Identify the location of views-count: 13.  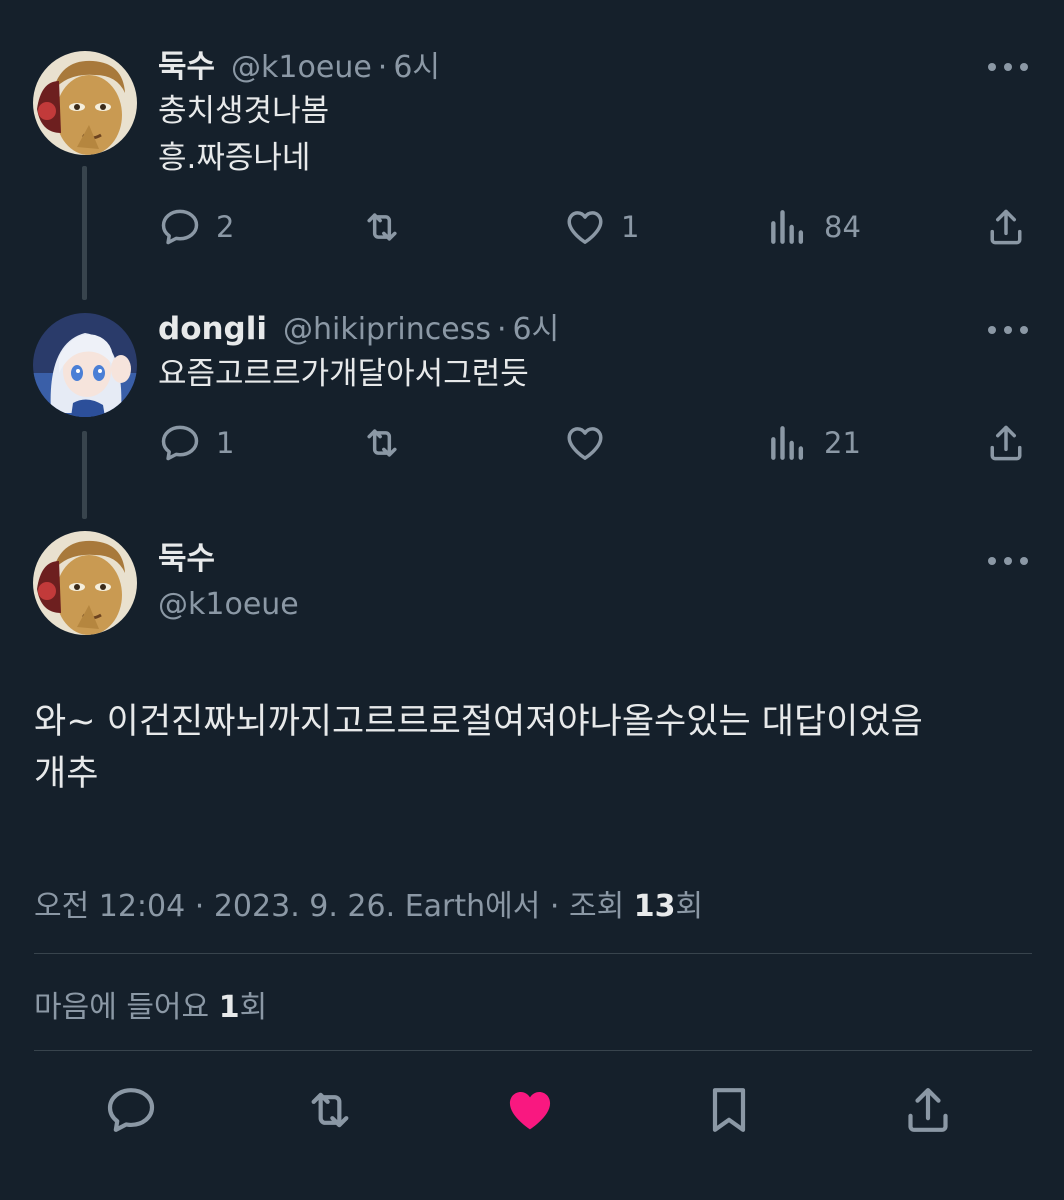
(654, 906).